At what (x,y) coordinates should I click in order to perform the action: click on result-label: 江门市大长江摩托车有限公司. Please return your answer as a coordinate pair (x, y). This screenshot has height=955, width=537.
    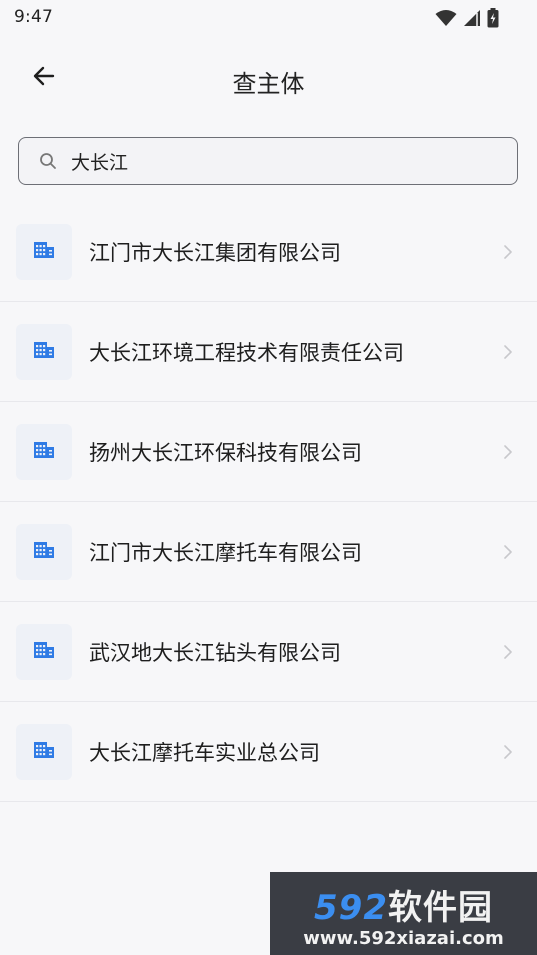
    Looking at the image, I should click on (225, 553).